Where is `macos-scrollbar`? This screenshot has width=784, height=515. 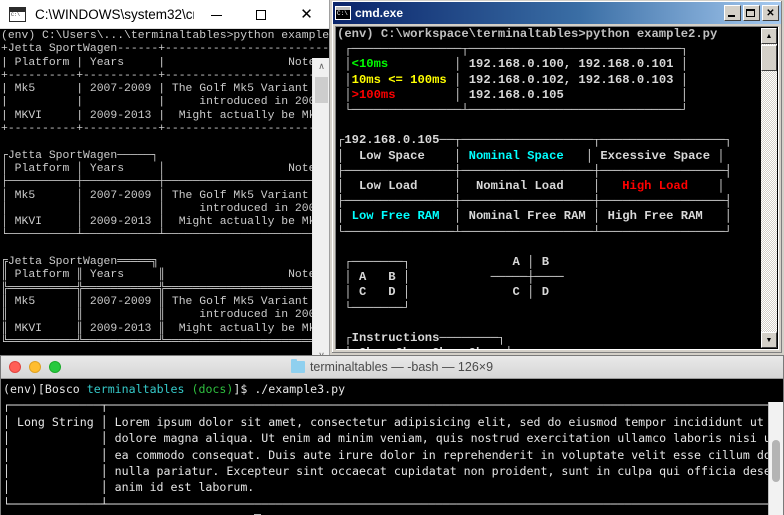 macos-scrollbar is located at coordinates (775, 458).